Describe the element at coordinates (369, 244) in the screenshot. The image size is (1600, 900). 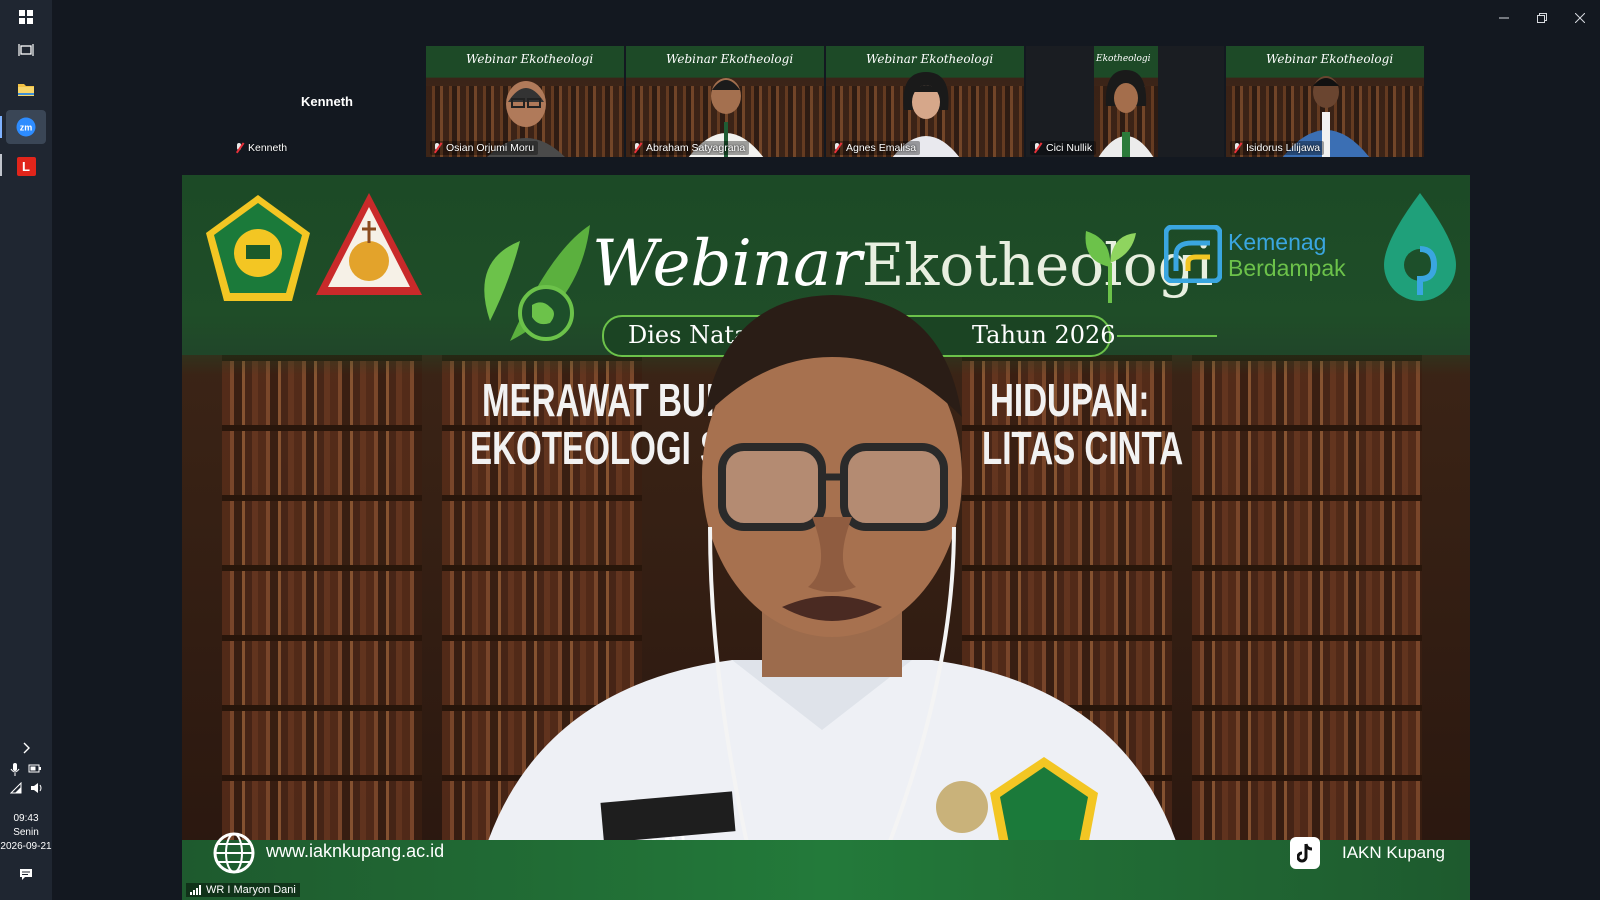
I see `iakn-logo-icon` at that location.